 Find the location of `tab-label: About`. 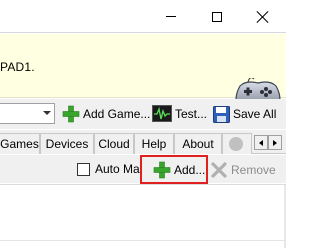

tab-label: About is located at coordinates (198, 144).